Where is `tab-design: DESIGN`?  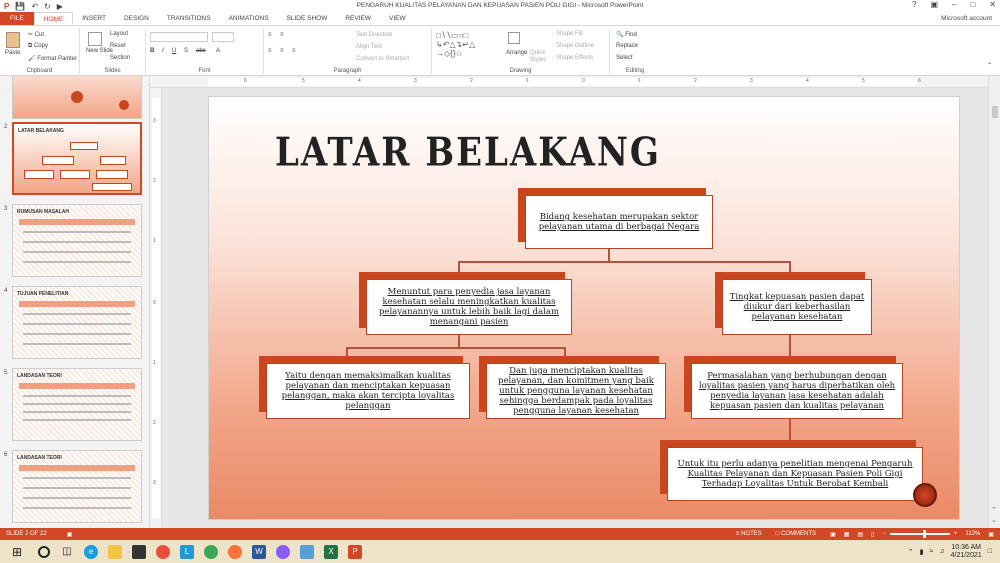
tab-design: DESIGN is located at coordinates (136, 18).